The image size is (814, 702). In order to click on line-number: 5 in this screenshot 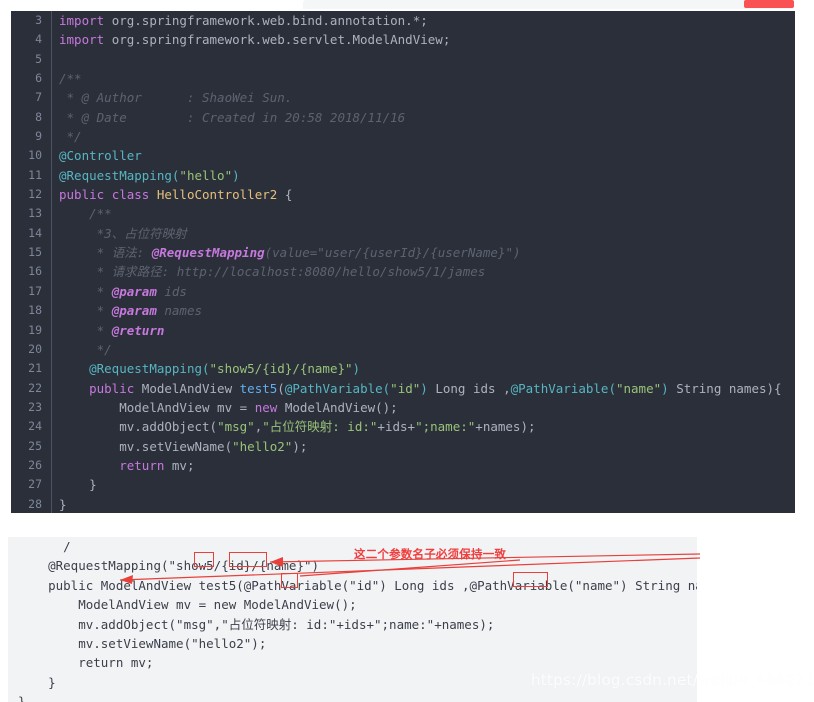, I will do `click(38, 58)`.